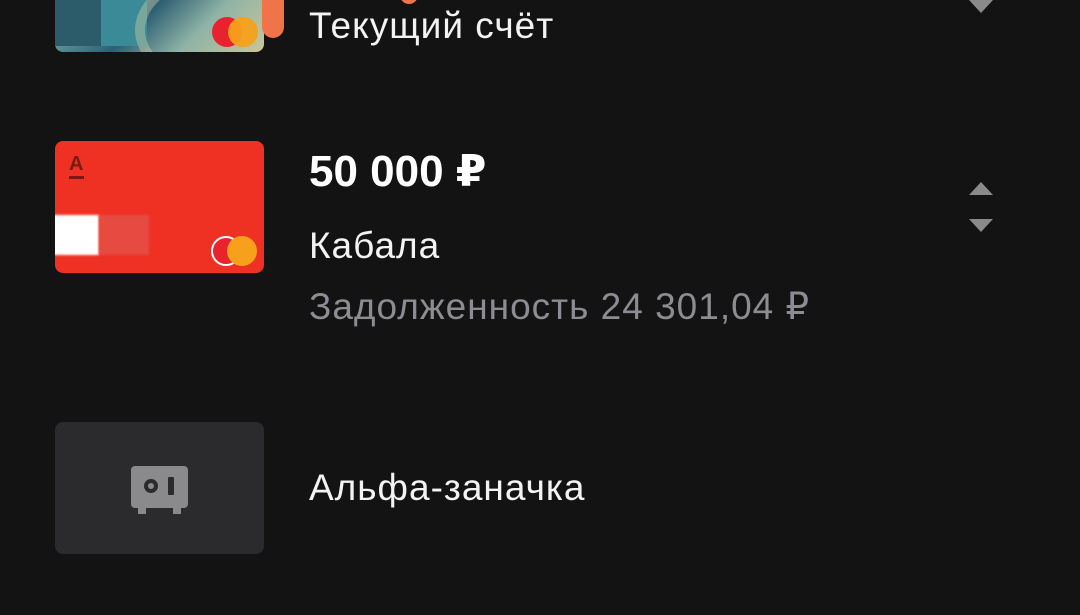  What do you see at coordinates (76, 164) in the screenshot?
I see `alfa-logo: А` at bounding box center [76, 164].